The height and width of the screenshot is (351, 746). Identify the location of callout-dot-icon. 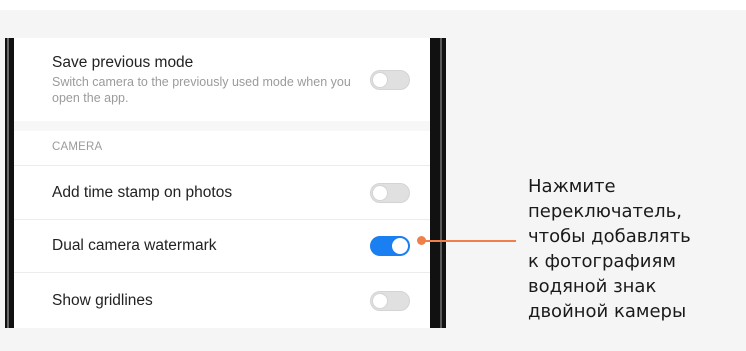
(421, 240).